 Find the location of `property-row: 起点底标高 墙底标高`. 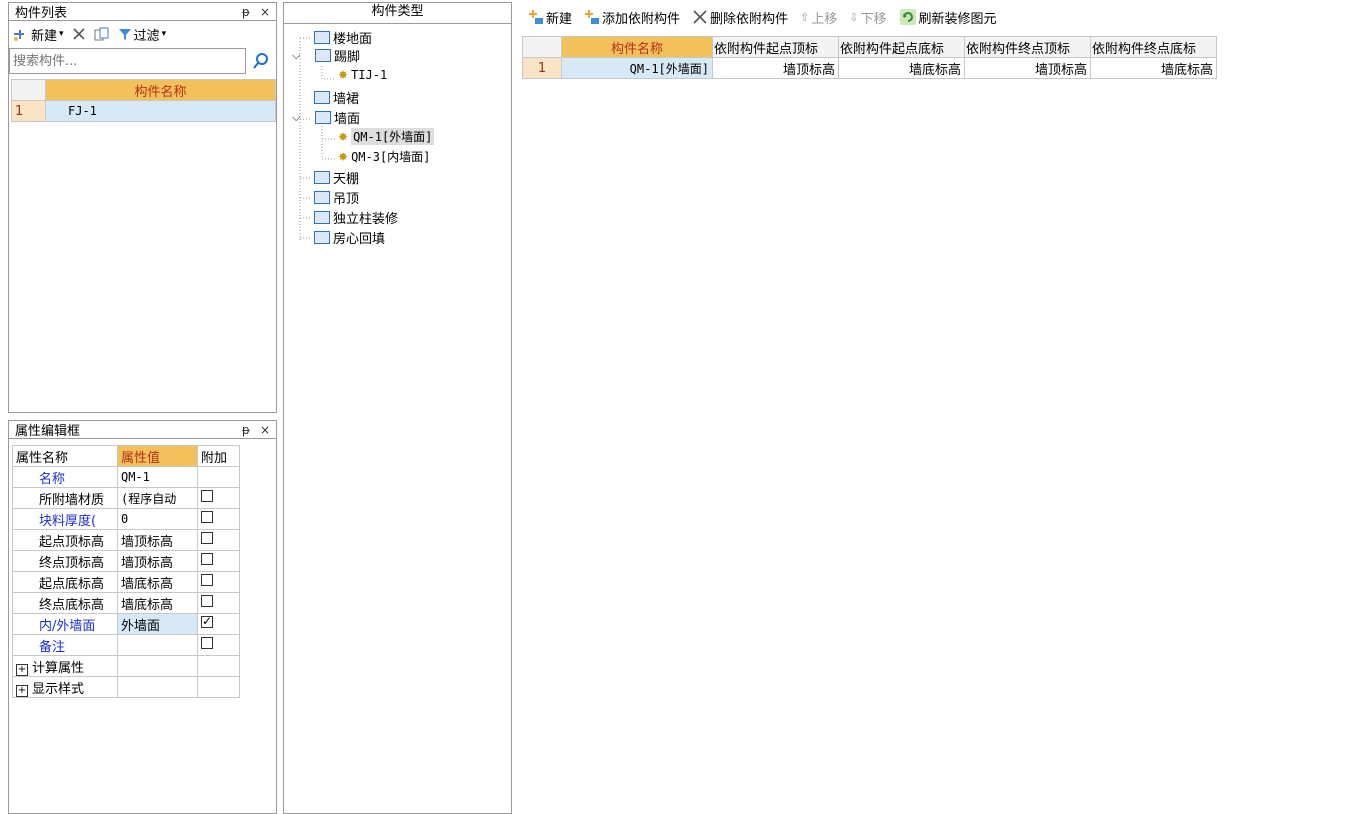

property-row: 起点底标高 墙底标高 is located at coordinates (126, 582).